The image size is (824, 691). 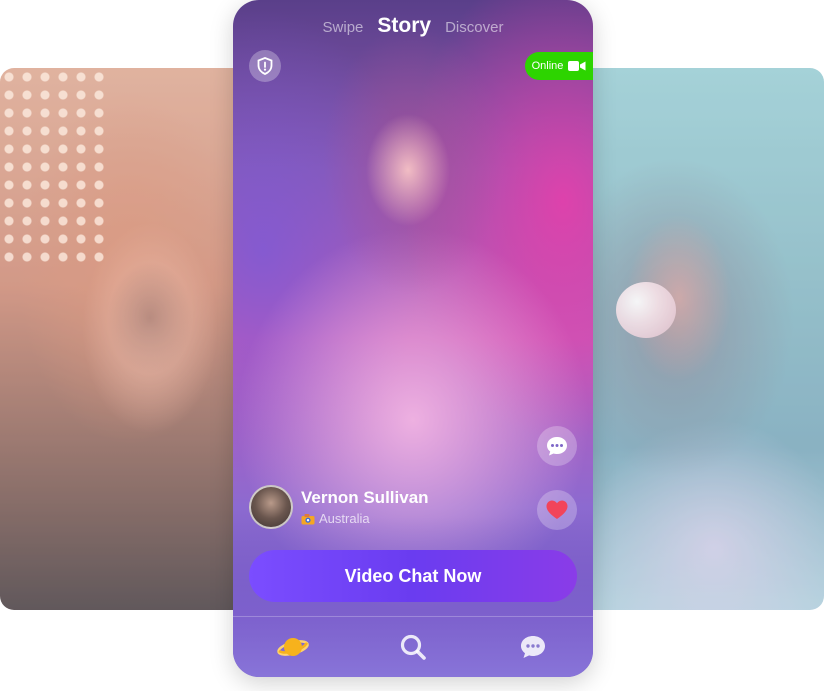 I want to click on nav-item-search, so click(x=413, y=647).